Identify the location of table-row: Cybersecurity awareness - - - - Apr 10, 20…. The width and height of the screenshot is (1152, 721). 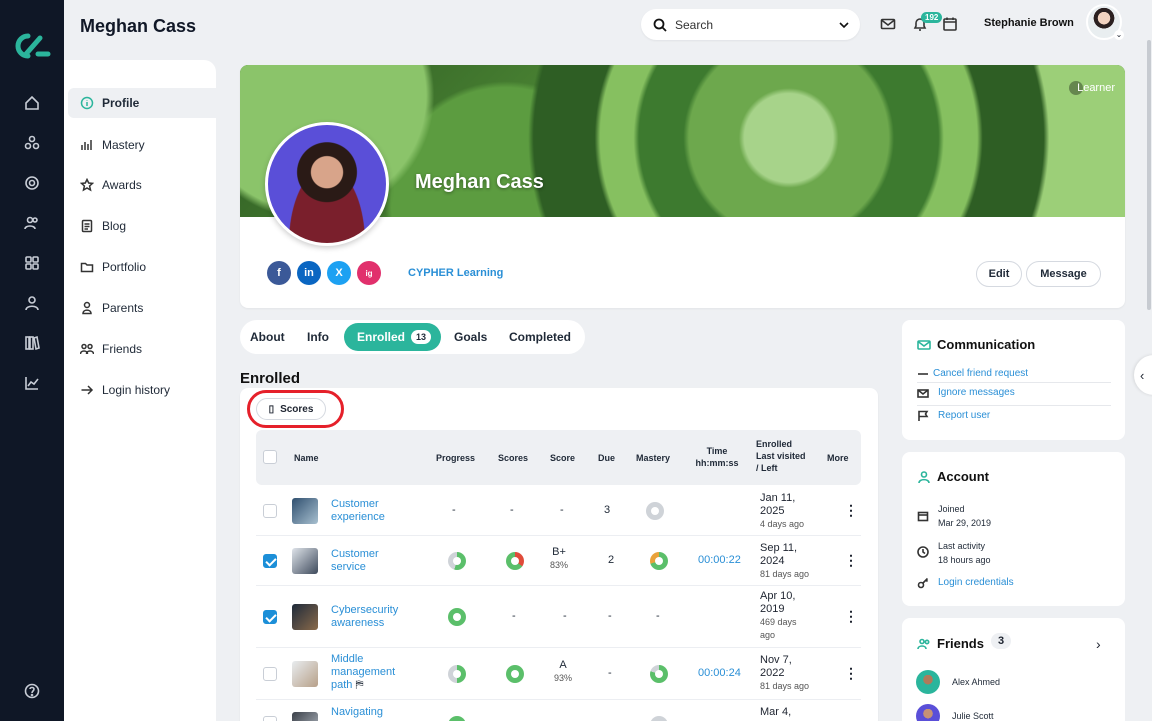
(558, 617).